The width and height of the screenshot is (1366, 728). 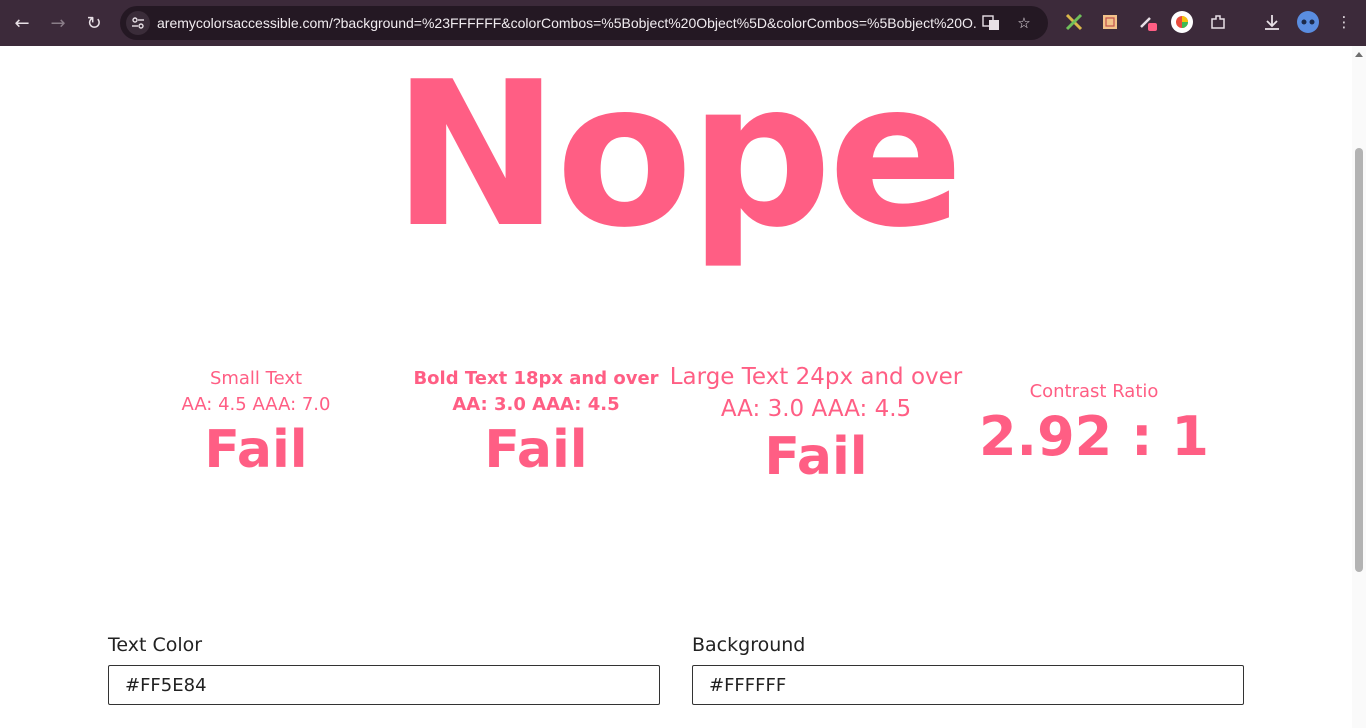 What do you see at coordinates (816, 457) in the screenshot?
I see `large-text-result: Fail` at bounding box center [816, 457].